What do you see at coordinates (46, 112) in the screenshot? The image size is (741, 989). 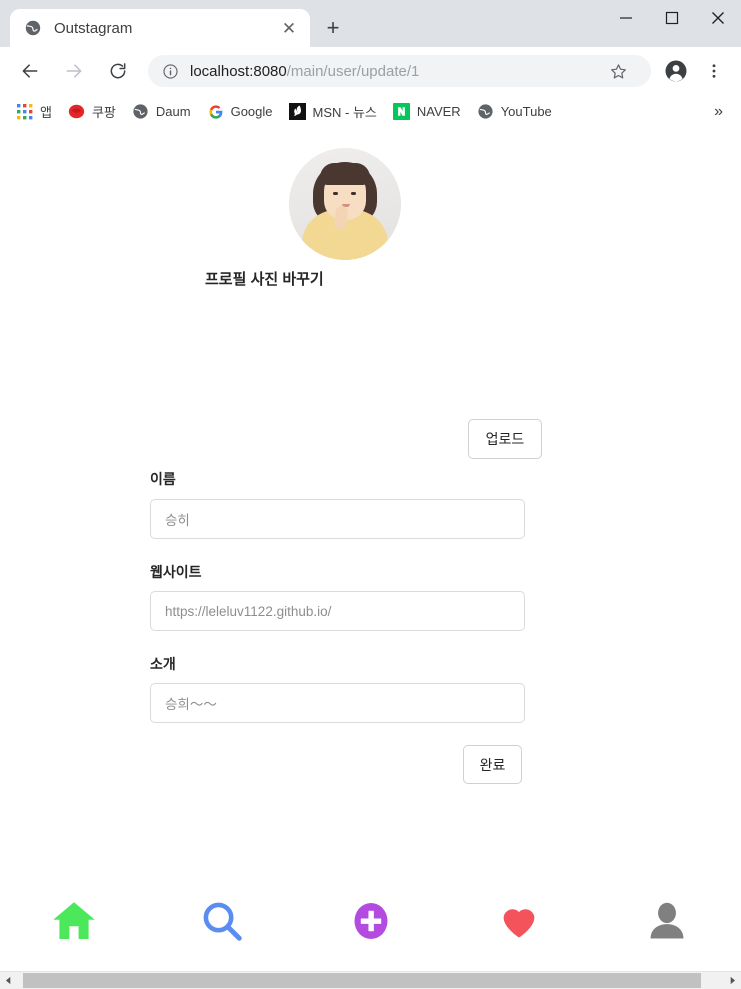 I see `bookmark-label: 앱` at bounding box center [46, 112].